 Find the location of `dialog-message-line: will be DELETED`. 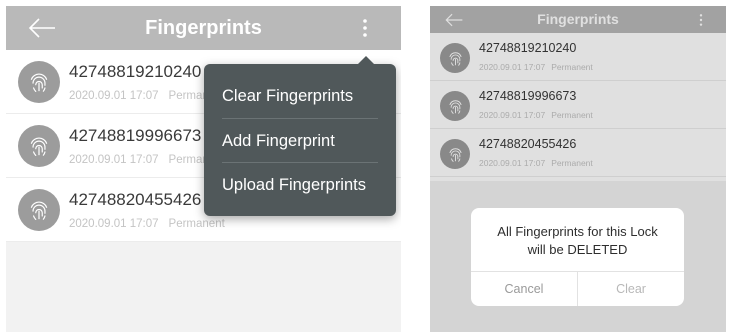

dialog-message-line: will be DELETED is located at coordinates (577, 249).